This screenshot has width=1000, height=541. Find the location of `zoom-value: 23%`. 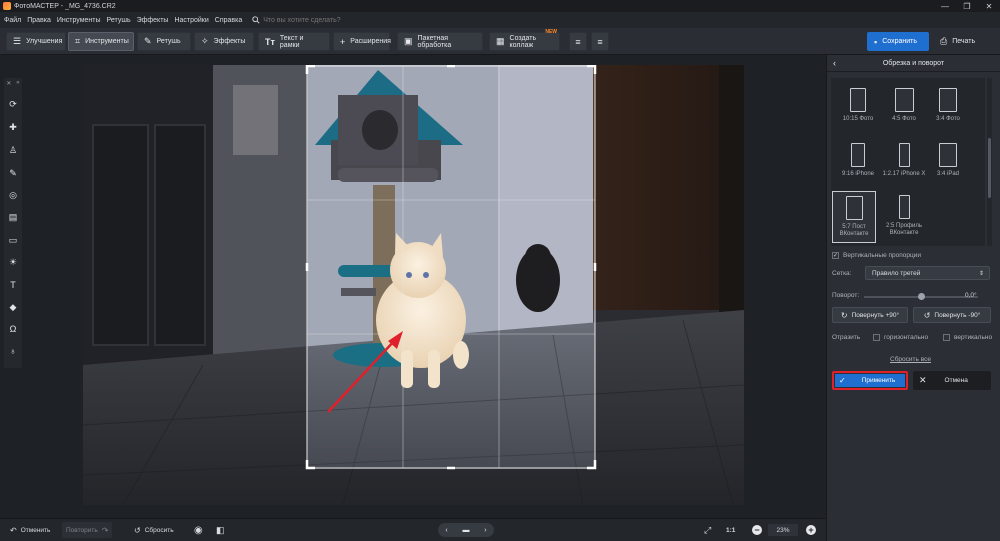

zoom-value: 23% is located at coordinates (783, 530).